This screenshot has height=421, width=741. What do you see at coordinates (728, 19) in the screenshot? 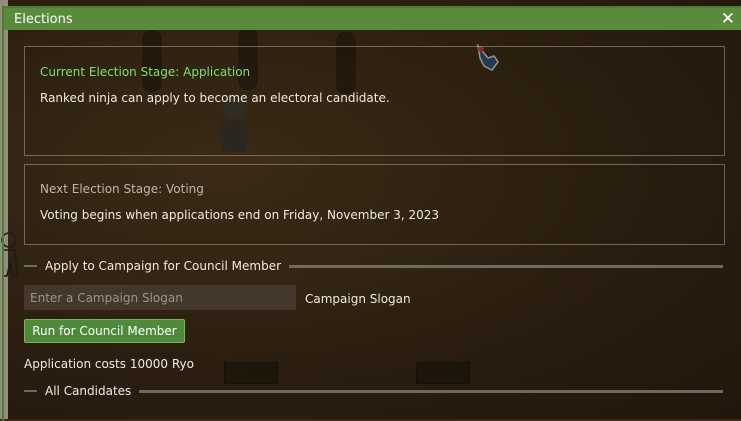
I see `close-icon: ✕` at bounding box center [728, 19].